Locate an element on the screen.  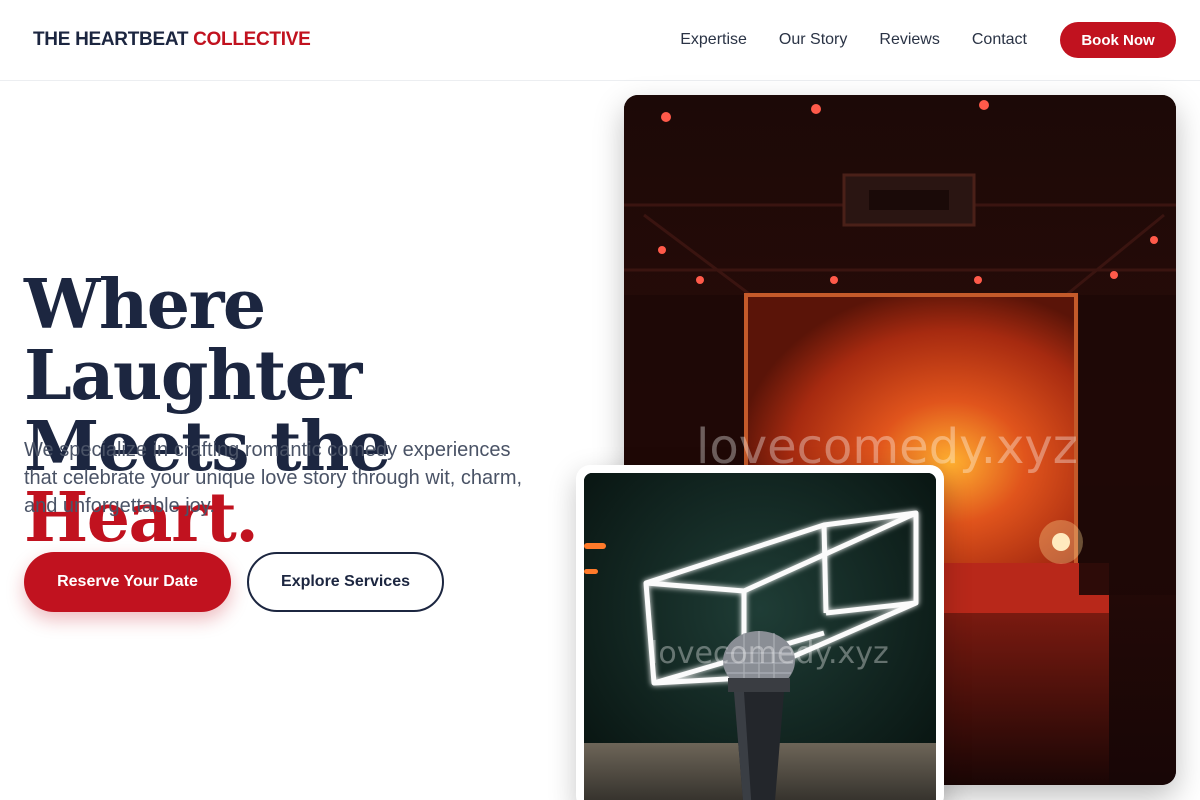
reserve-date-button: Reserve Your Date is located at coordinates (127, 582).